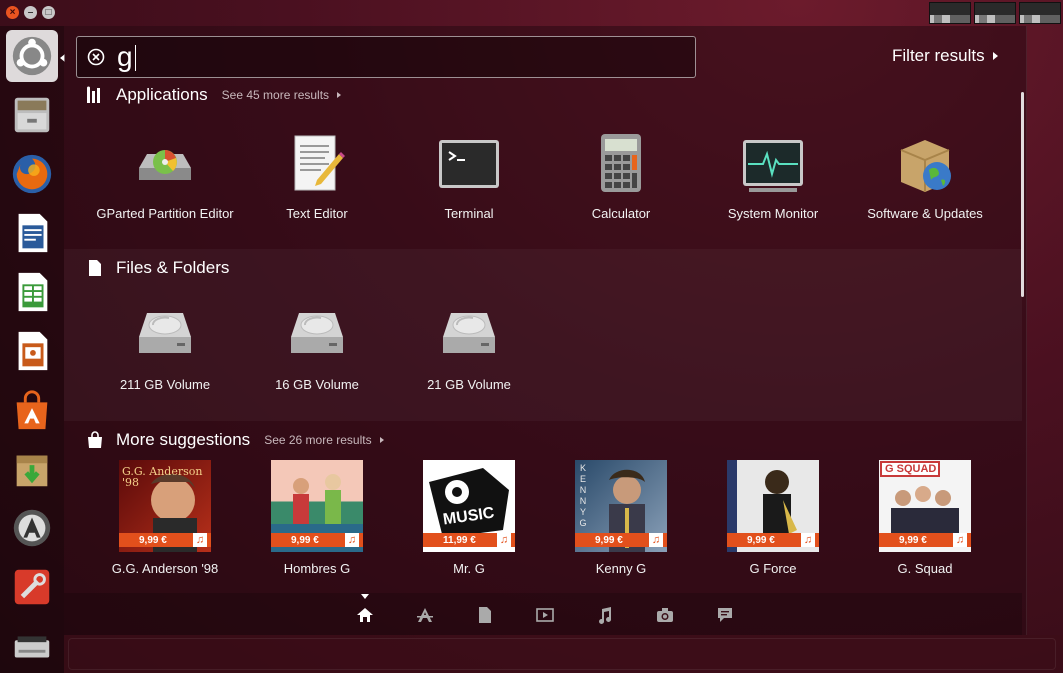 Image resolution: width=1063 pixels, height=673 pixels. I want to click on calculator-icon, so click(621, 164).